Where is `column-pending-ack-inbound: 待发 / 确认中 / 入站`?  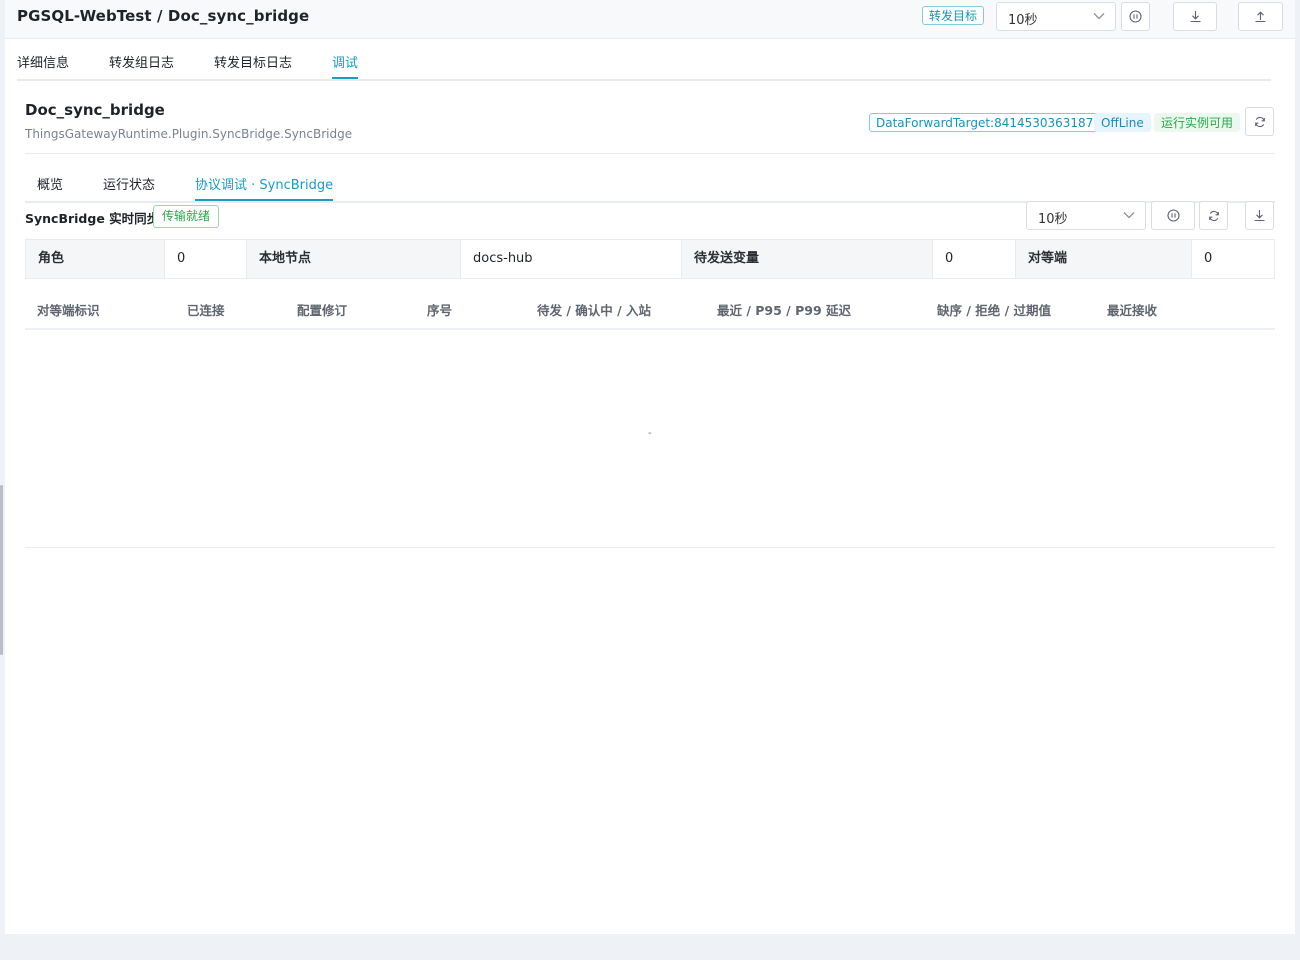
column-pending-ack-inbound: 待发 / 确认中 / 入站 is located at coordinates (594, 309).